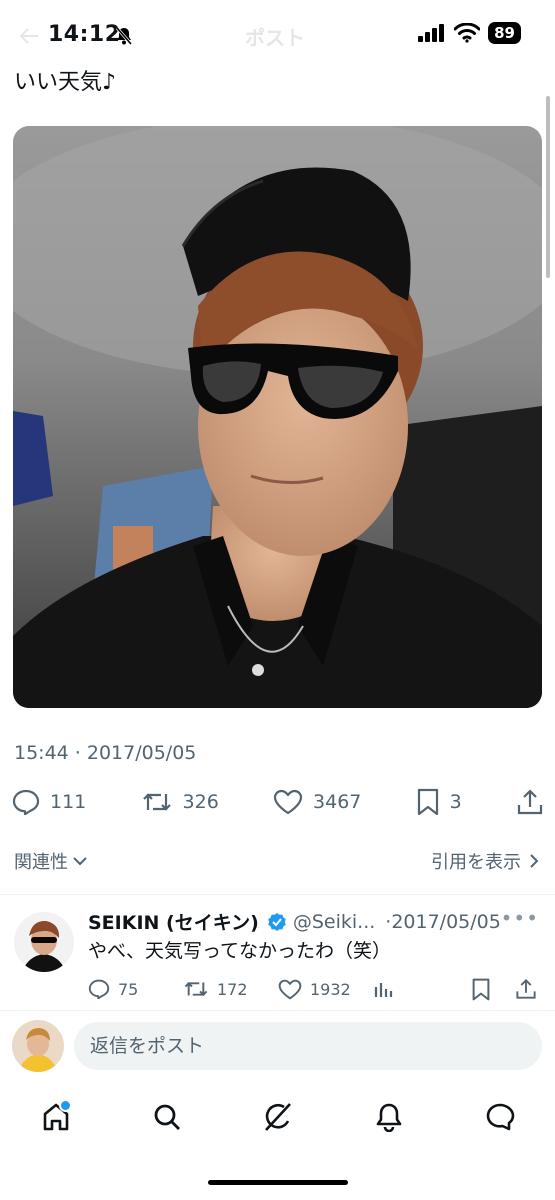 Image resolution: width=555 pixels, height=1200 pixels. I want to click on chevron-down-icon, so click(80, 861).